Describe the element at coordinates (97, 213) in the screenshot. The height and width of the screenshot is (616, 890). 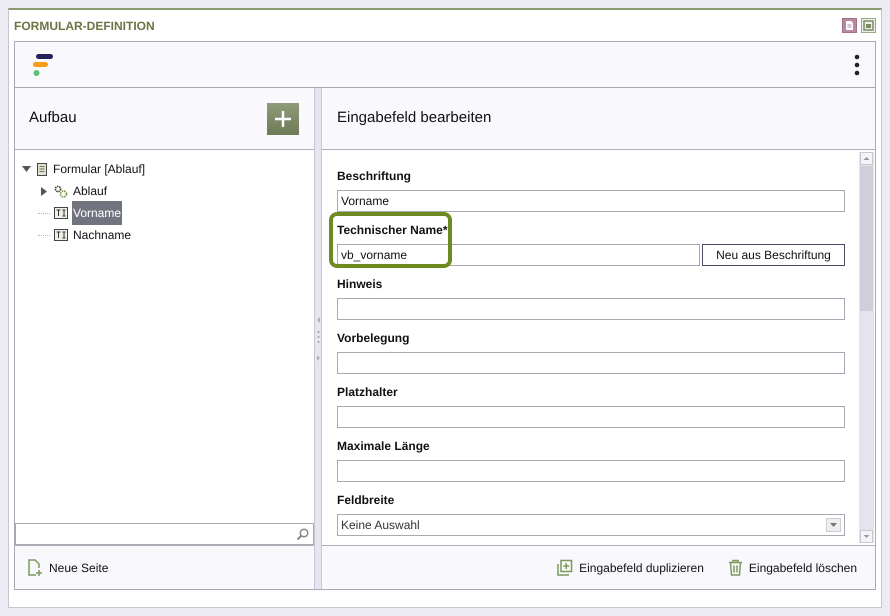
I see `tree-item: Vorname` at that location.